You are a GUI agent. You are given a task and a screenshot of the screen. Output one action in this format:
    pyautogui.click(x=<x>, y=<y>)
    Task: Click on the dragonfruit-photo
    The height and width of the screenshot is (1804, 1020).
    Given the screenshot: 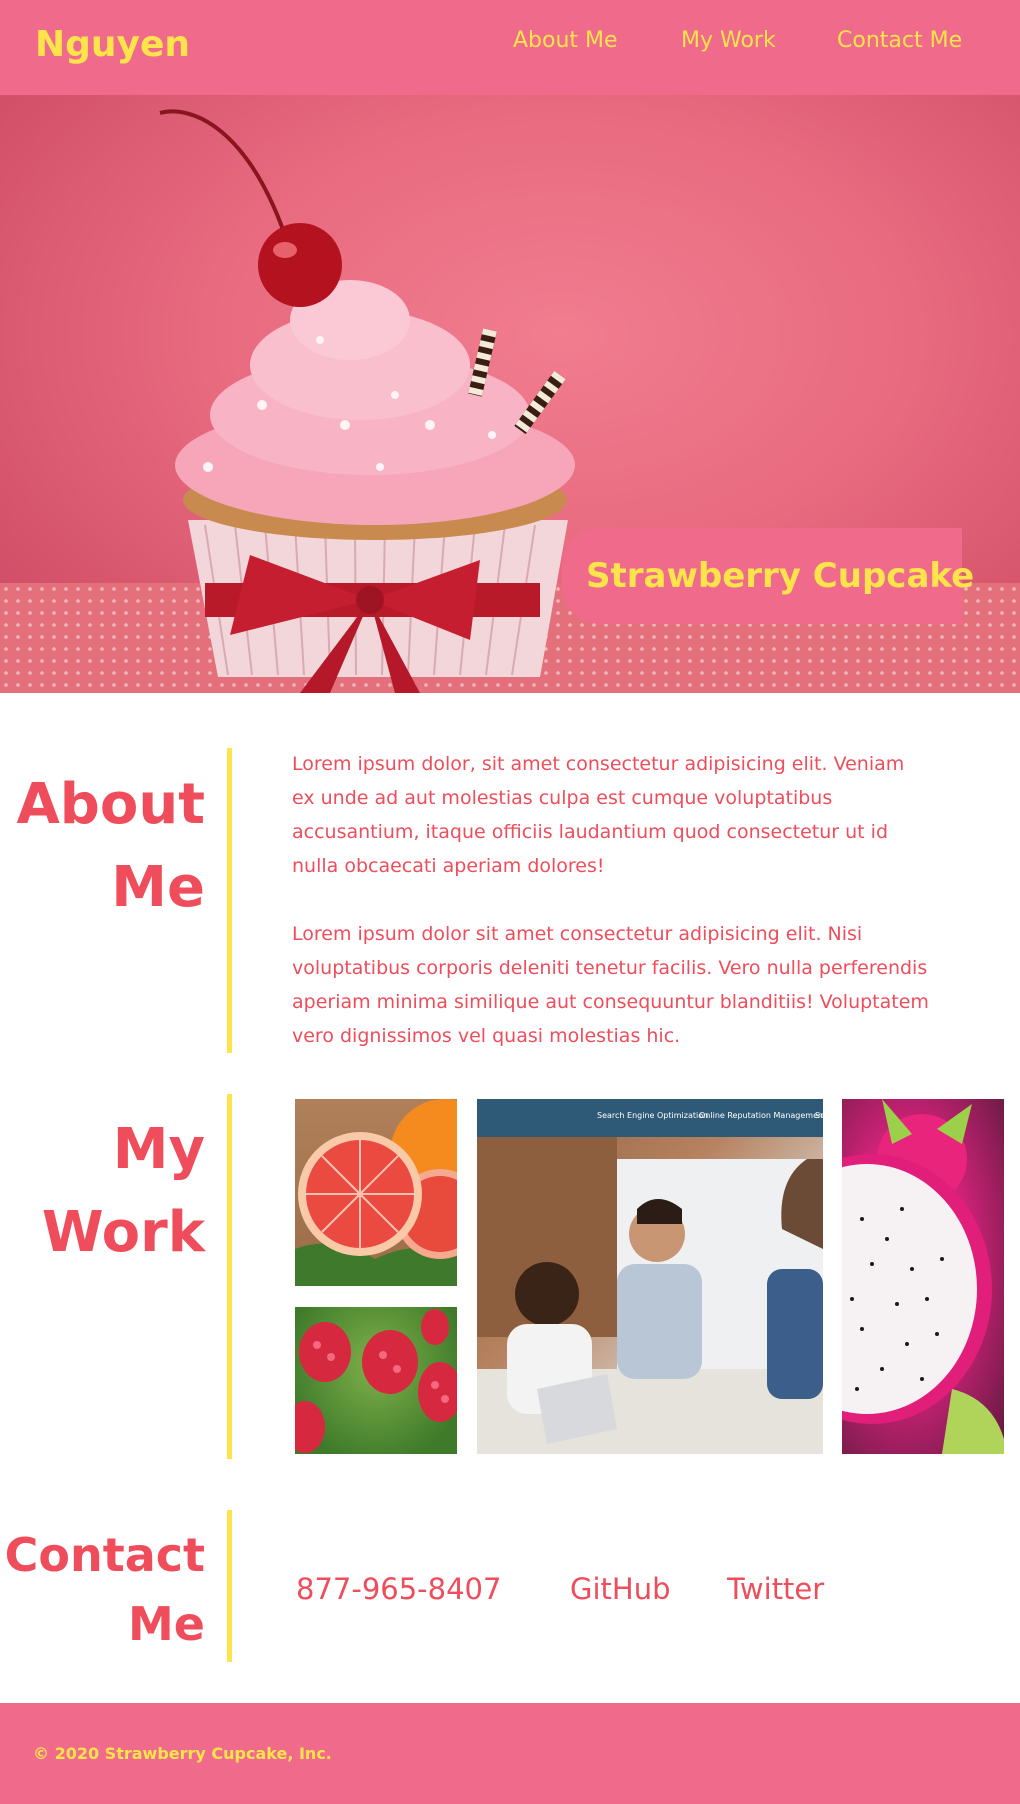 What is the action you would take?
    pyautogui.click(x=923, y=1276)
    